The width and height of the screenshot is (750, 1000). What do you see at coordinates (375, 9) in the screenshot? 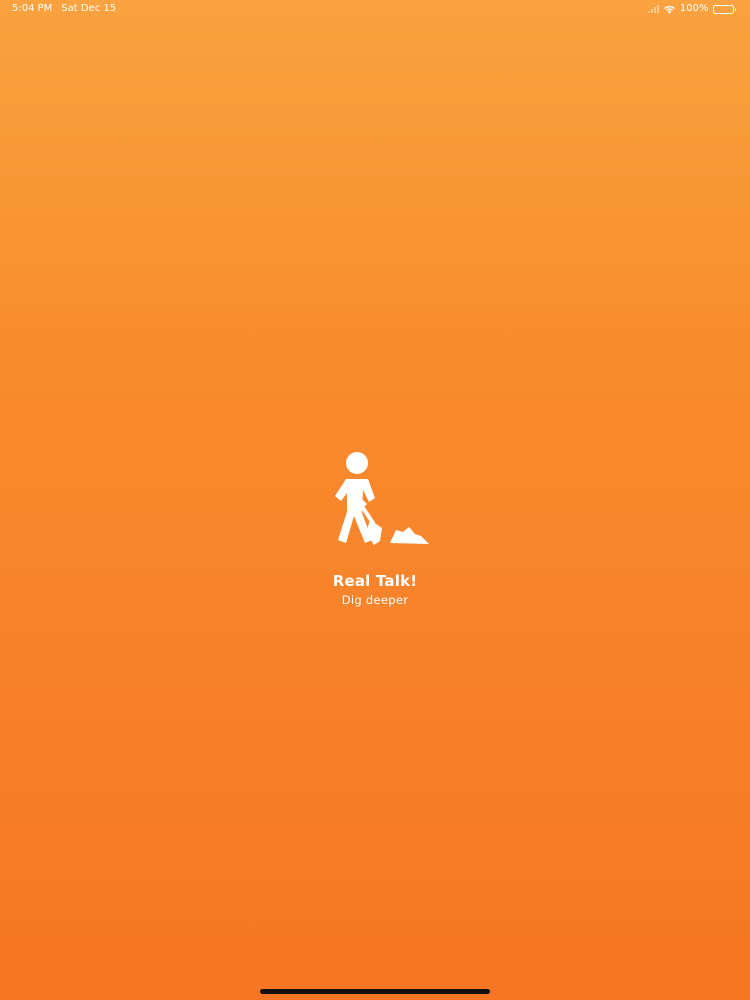
I see `status-bar: 5:04 PM Sat Dec 15 100%` at bounding box center [375, 9].